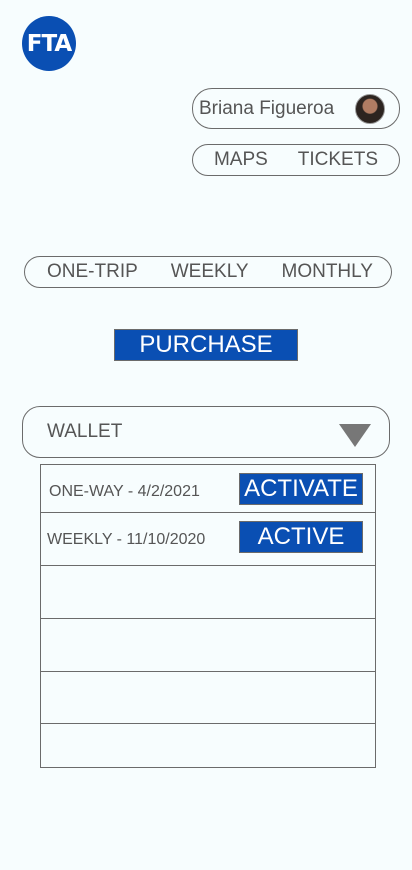 The width and height of the screenshot is (412, 870). I want to click on ticket-type-one-trip: ONE-TRIP, so click(92, 272).